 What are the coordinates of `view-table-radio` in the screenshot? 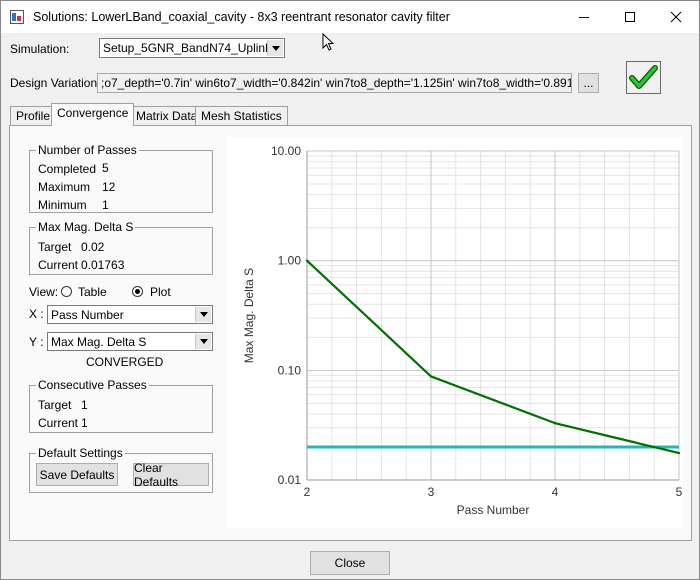 It's located at (66, 291).